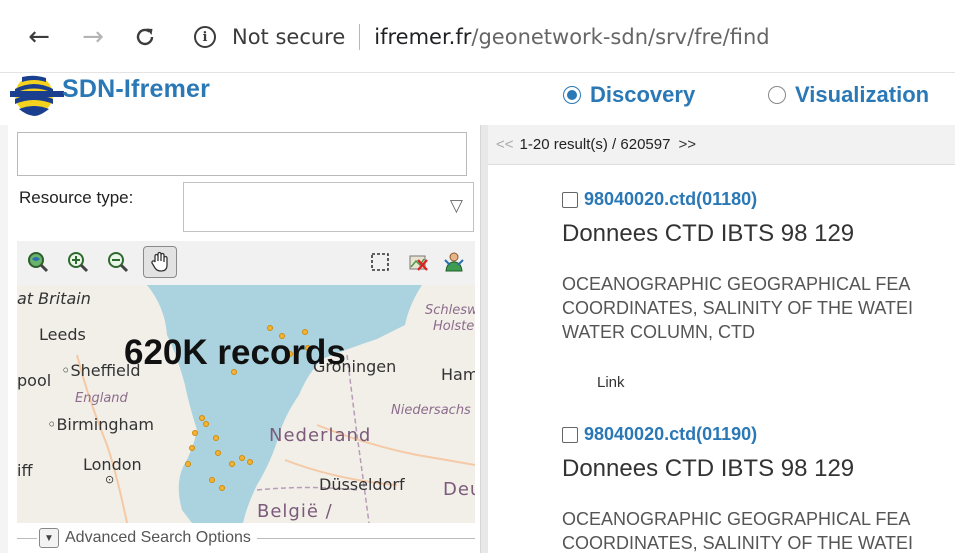 The image size is (955, 553). Describe the element at coordinates (505, 144) in the screenshot. I see `previous-page-button: <<` at that location.